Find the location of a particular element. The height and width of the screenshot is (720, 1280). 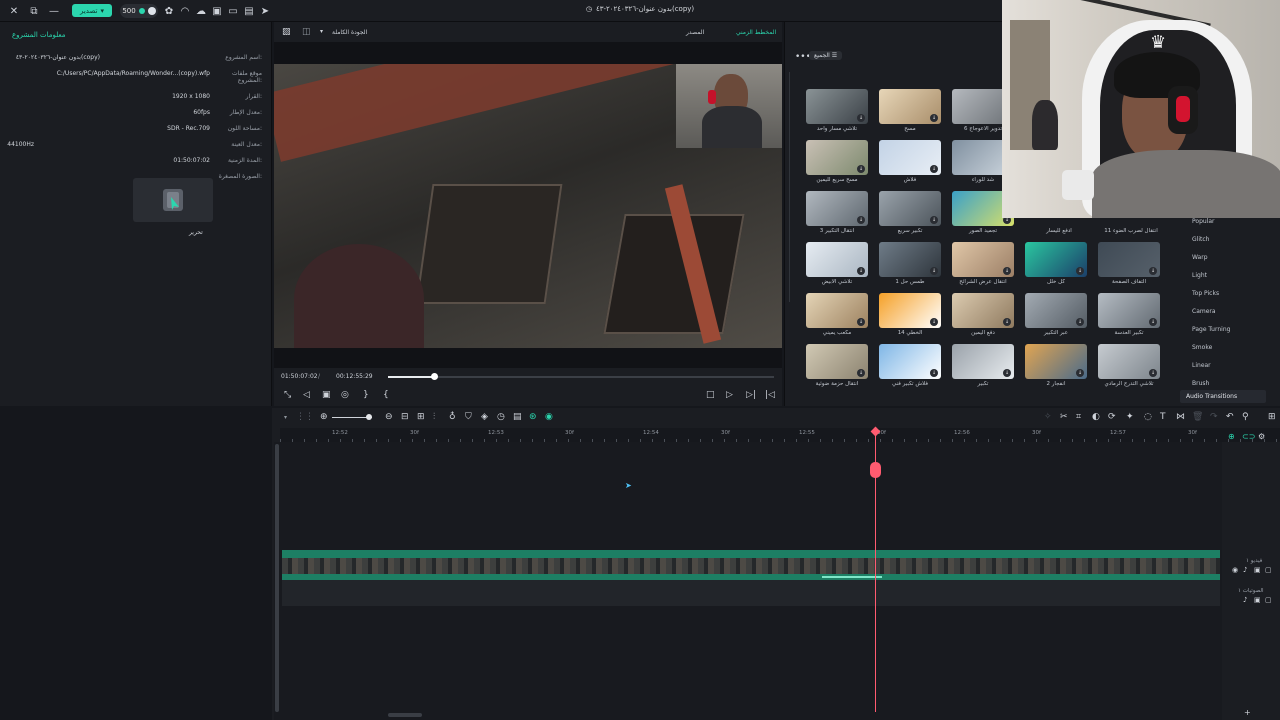

transition-item: ↓ انتقال التكبير 3 is located at coordinates (837, 212).